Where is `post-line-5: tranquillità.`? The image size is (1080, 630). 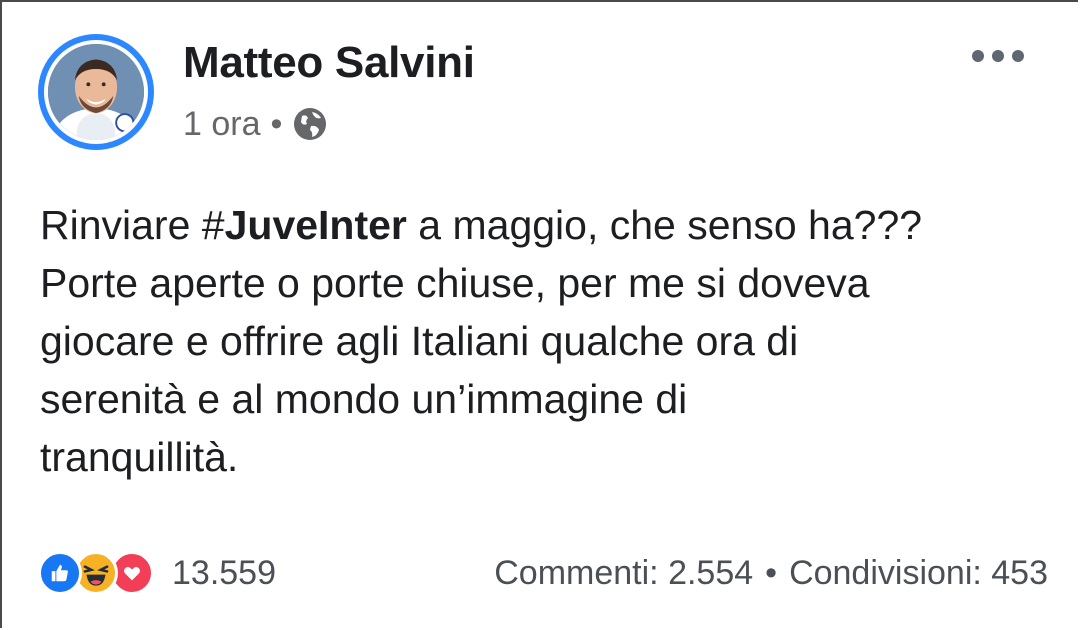 post-line-5: tranquillità. is located at coordinates (139, 457).